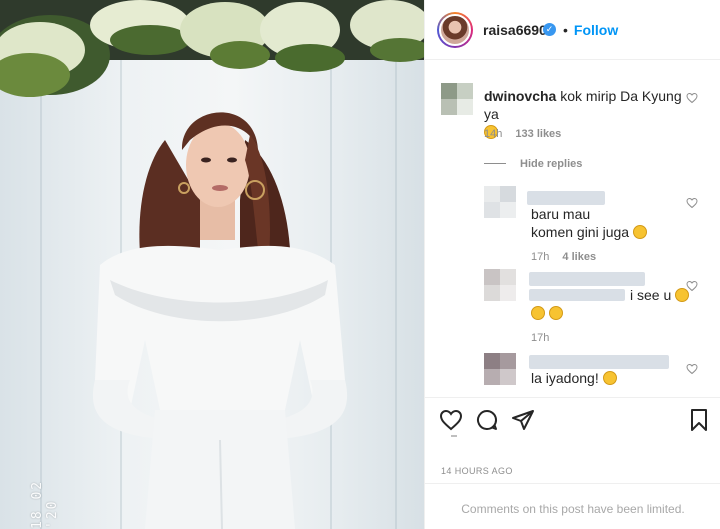 The image size is (720, 529). Describe the element at coordinates (609, 378) in the screenshot. I see `crying-emoji` at that location.